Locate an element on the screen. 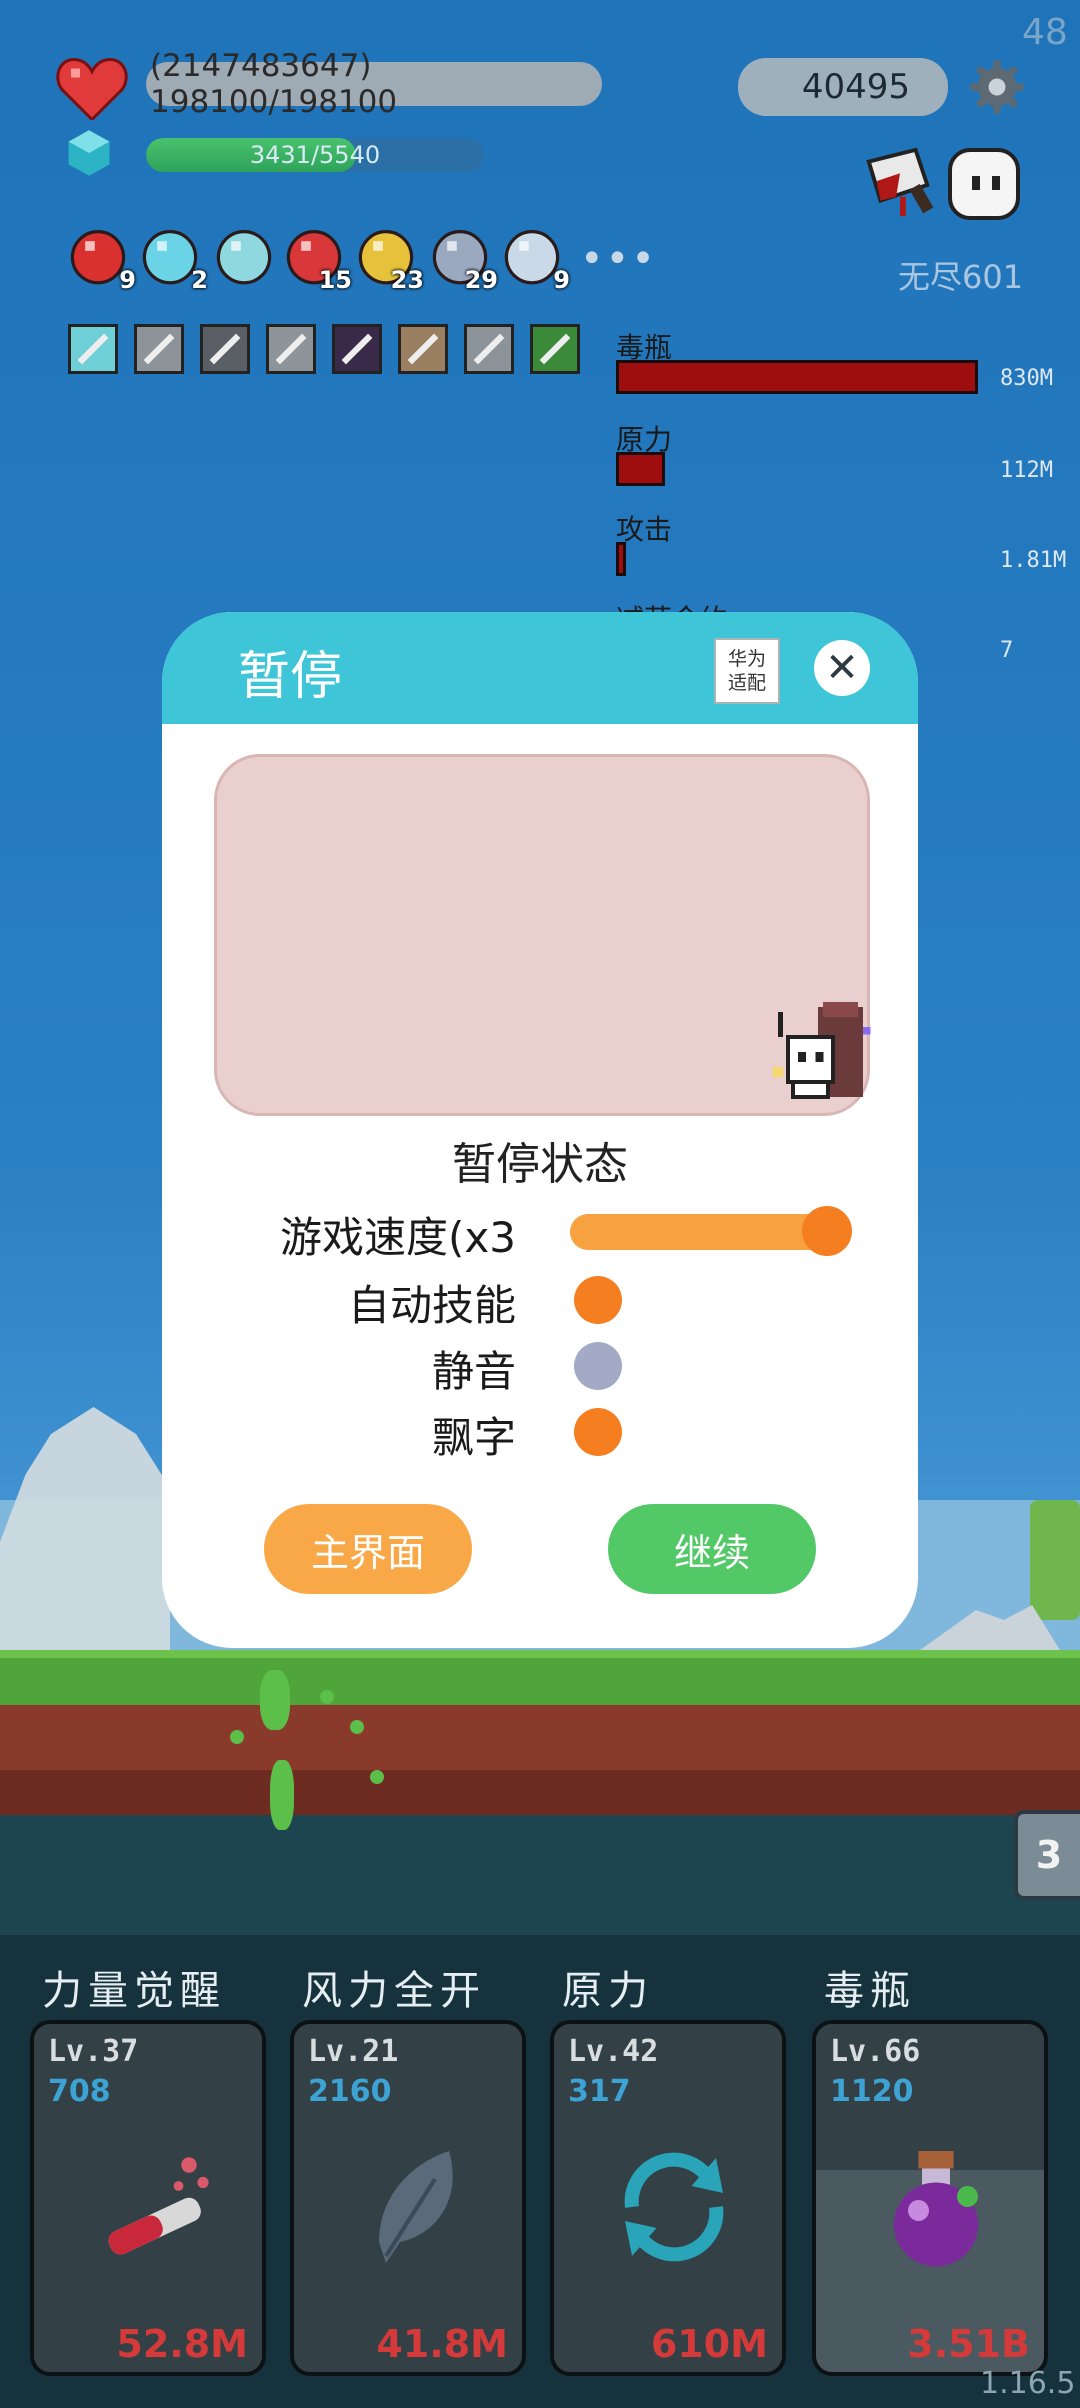 Image resolution: width=1080 pixels, height=2408 pixels. close-icon: ✕ is located at coordinates (842, 668).